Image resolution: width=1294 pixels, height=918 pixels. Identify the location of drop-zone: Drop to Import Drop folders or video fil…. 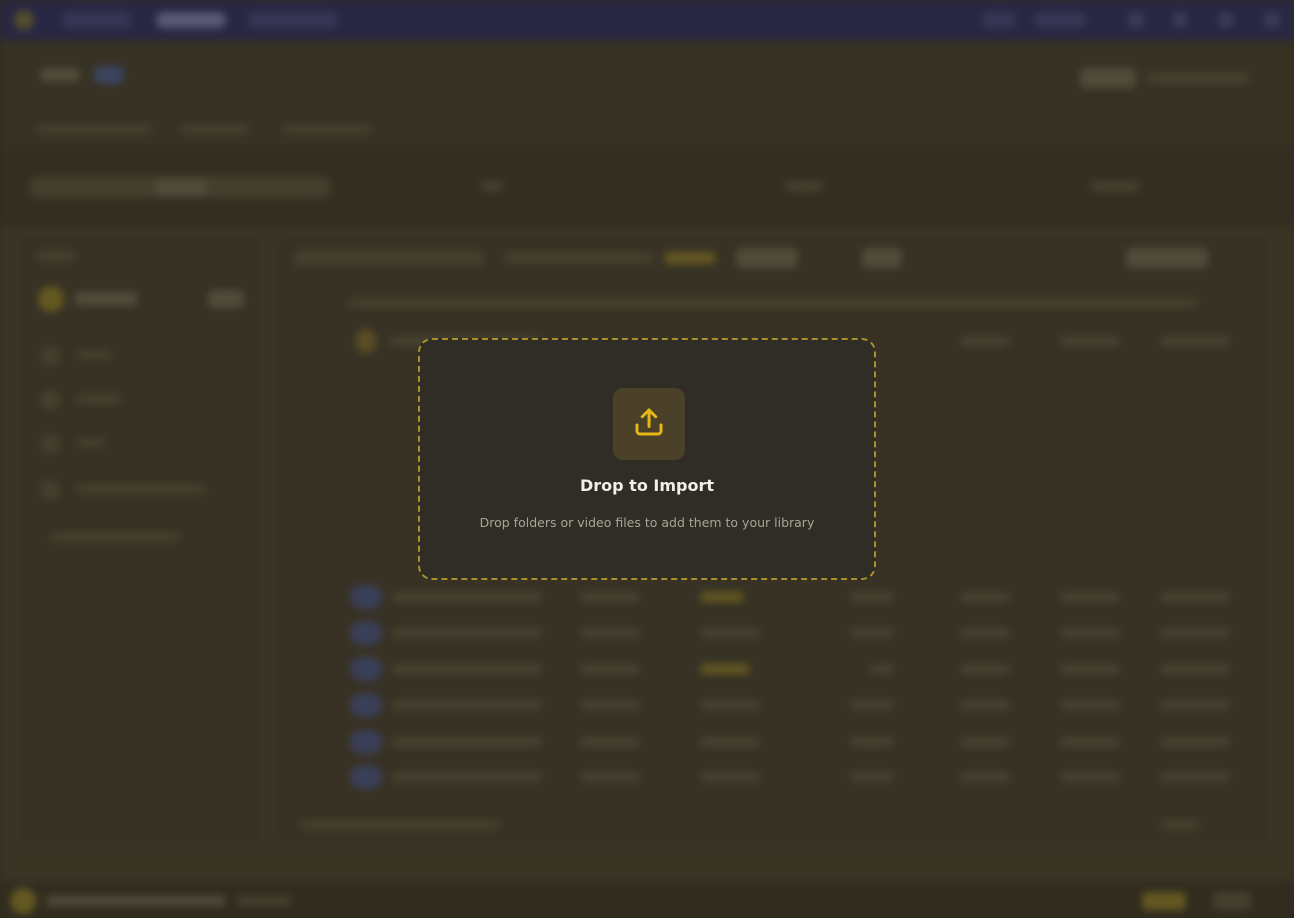
(647, 459).